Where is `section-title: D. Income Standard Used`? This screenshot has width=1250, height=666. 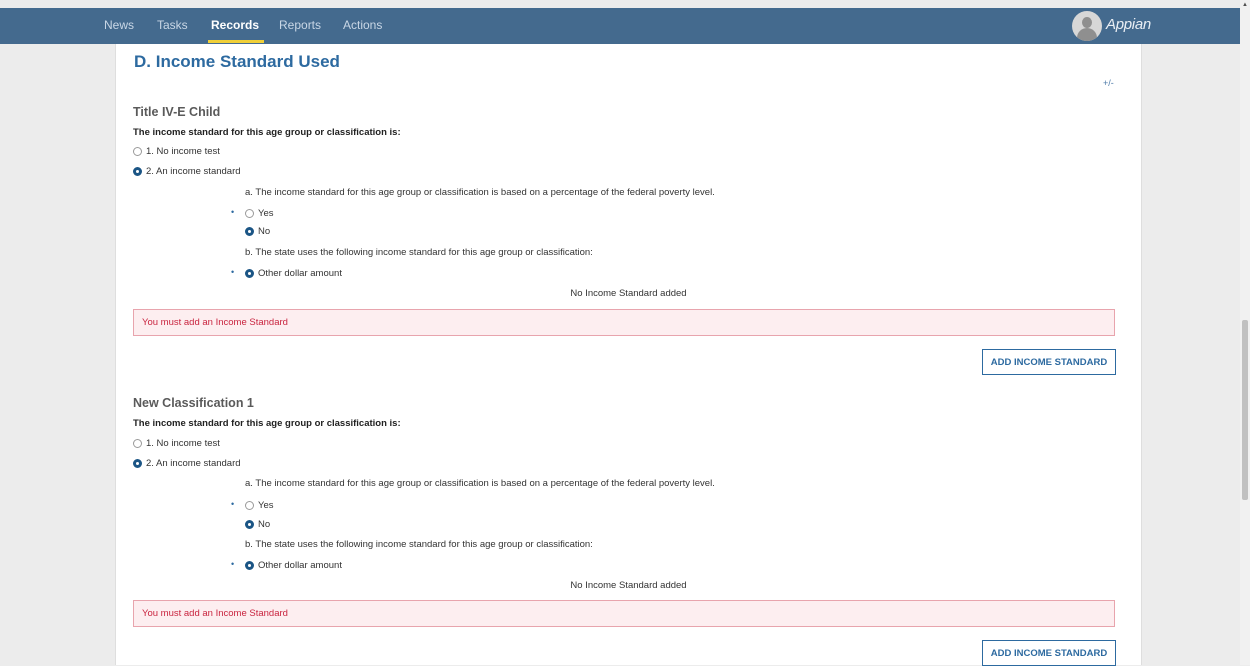 section-title: D. Income Standard Used is located at coordinates (237, 61).